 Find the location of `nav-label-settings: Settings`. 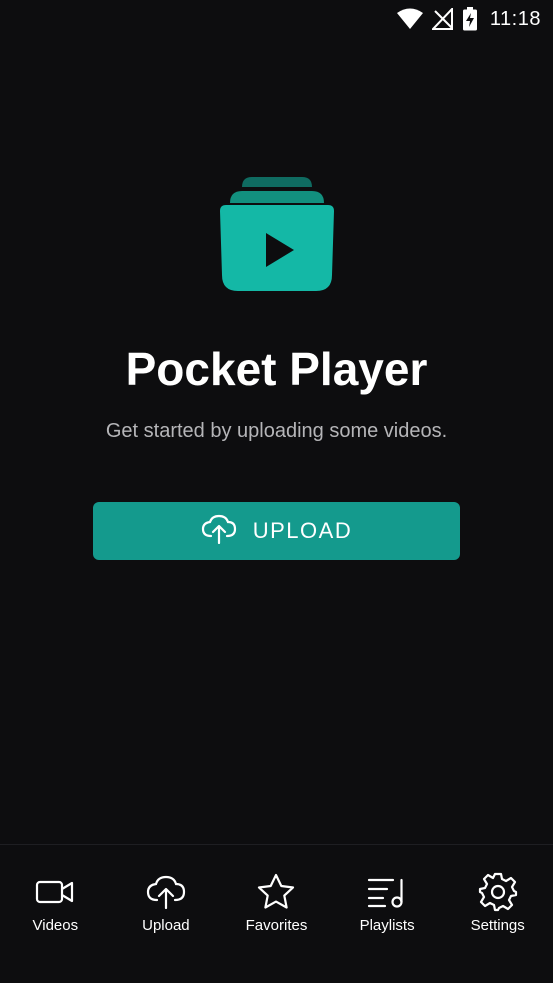

nav-label-settings: Settings is located at coordinates (497, 925).